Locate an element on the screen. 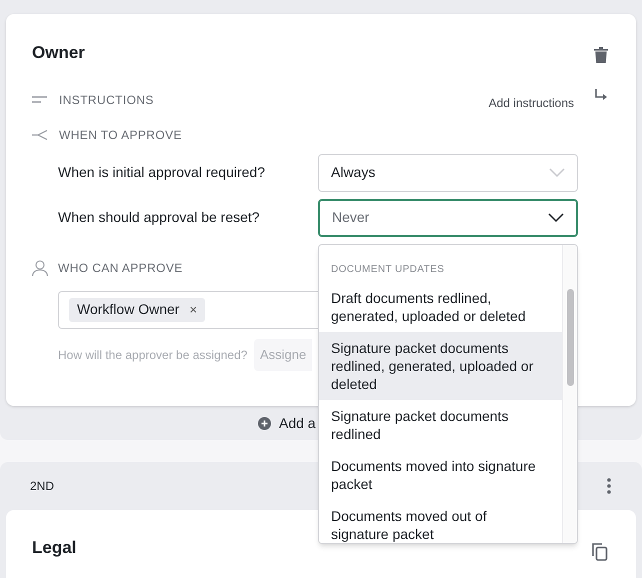 This screenshot has height=578, width=642. add-instructions-link: Add instructions is located at coordinates (531, 103).